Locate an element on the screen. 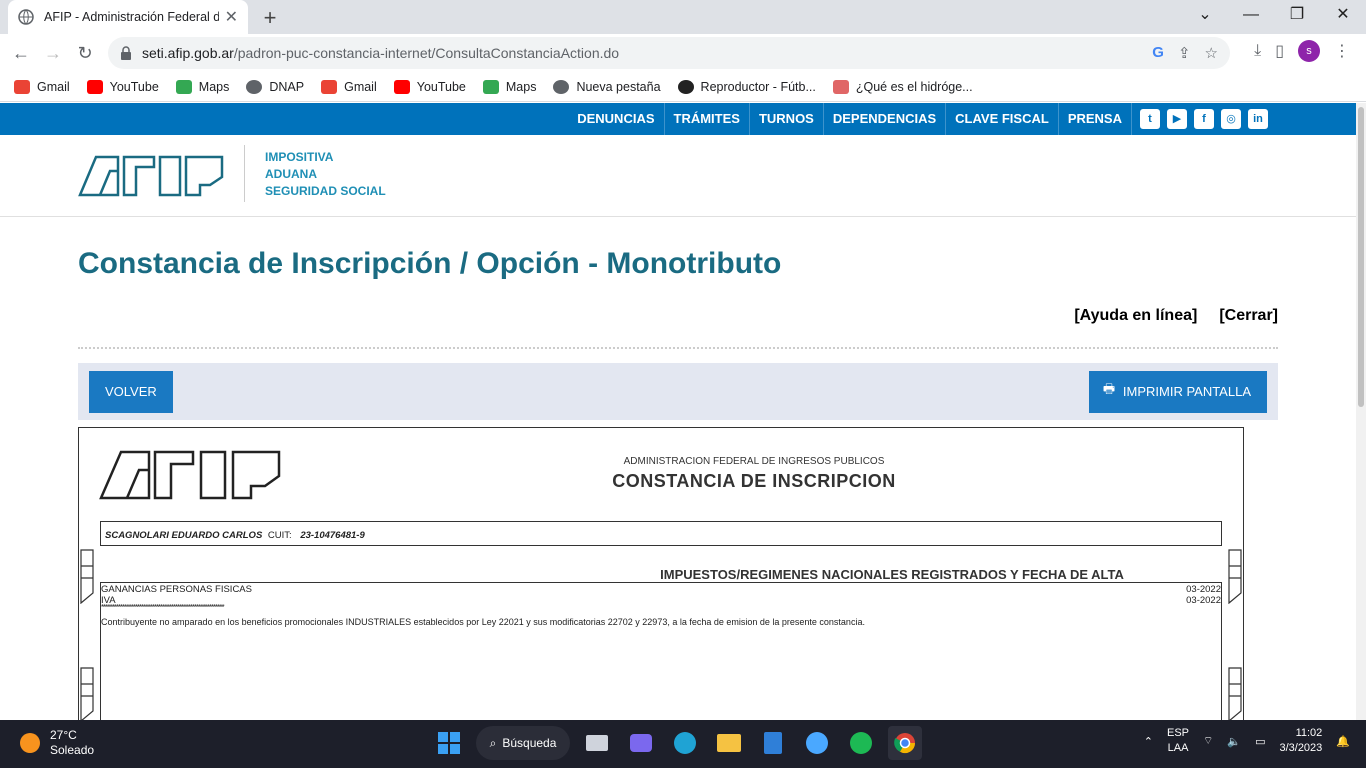  search-label: Búsqueda is located at coordinates (529, 743).